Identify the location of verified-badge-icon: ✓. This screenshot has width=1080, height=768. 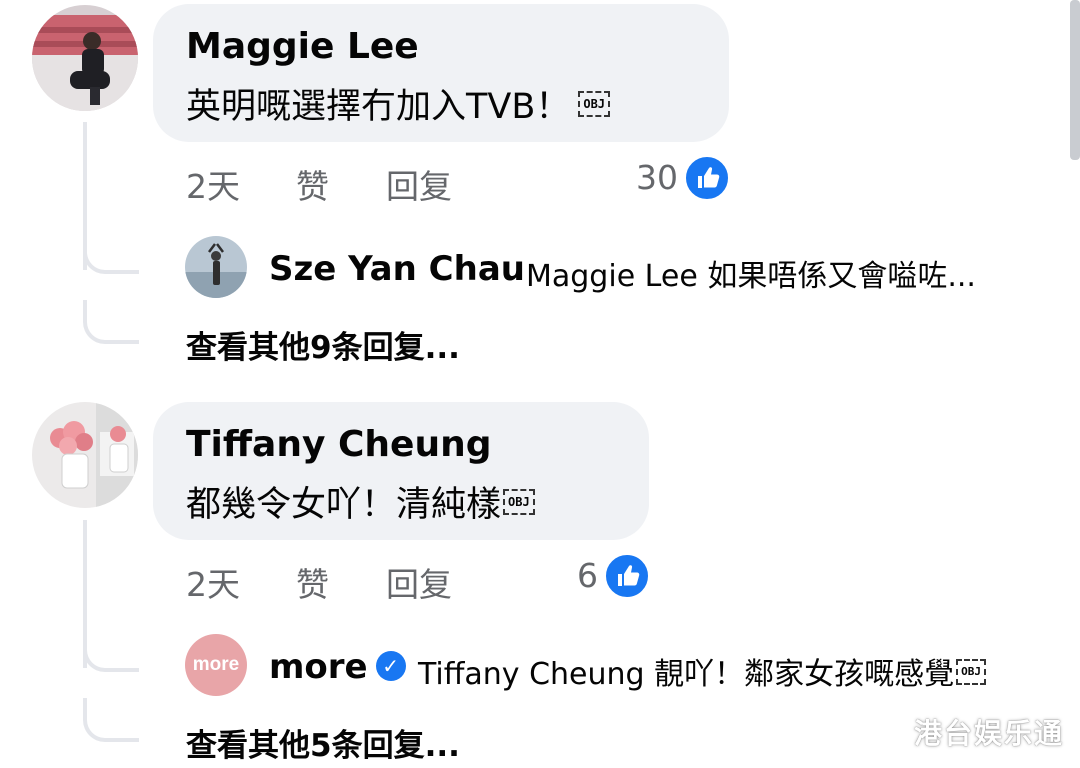
(390, 665).